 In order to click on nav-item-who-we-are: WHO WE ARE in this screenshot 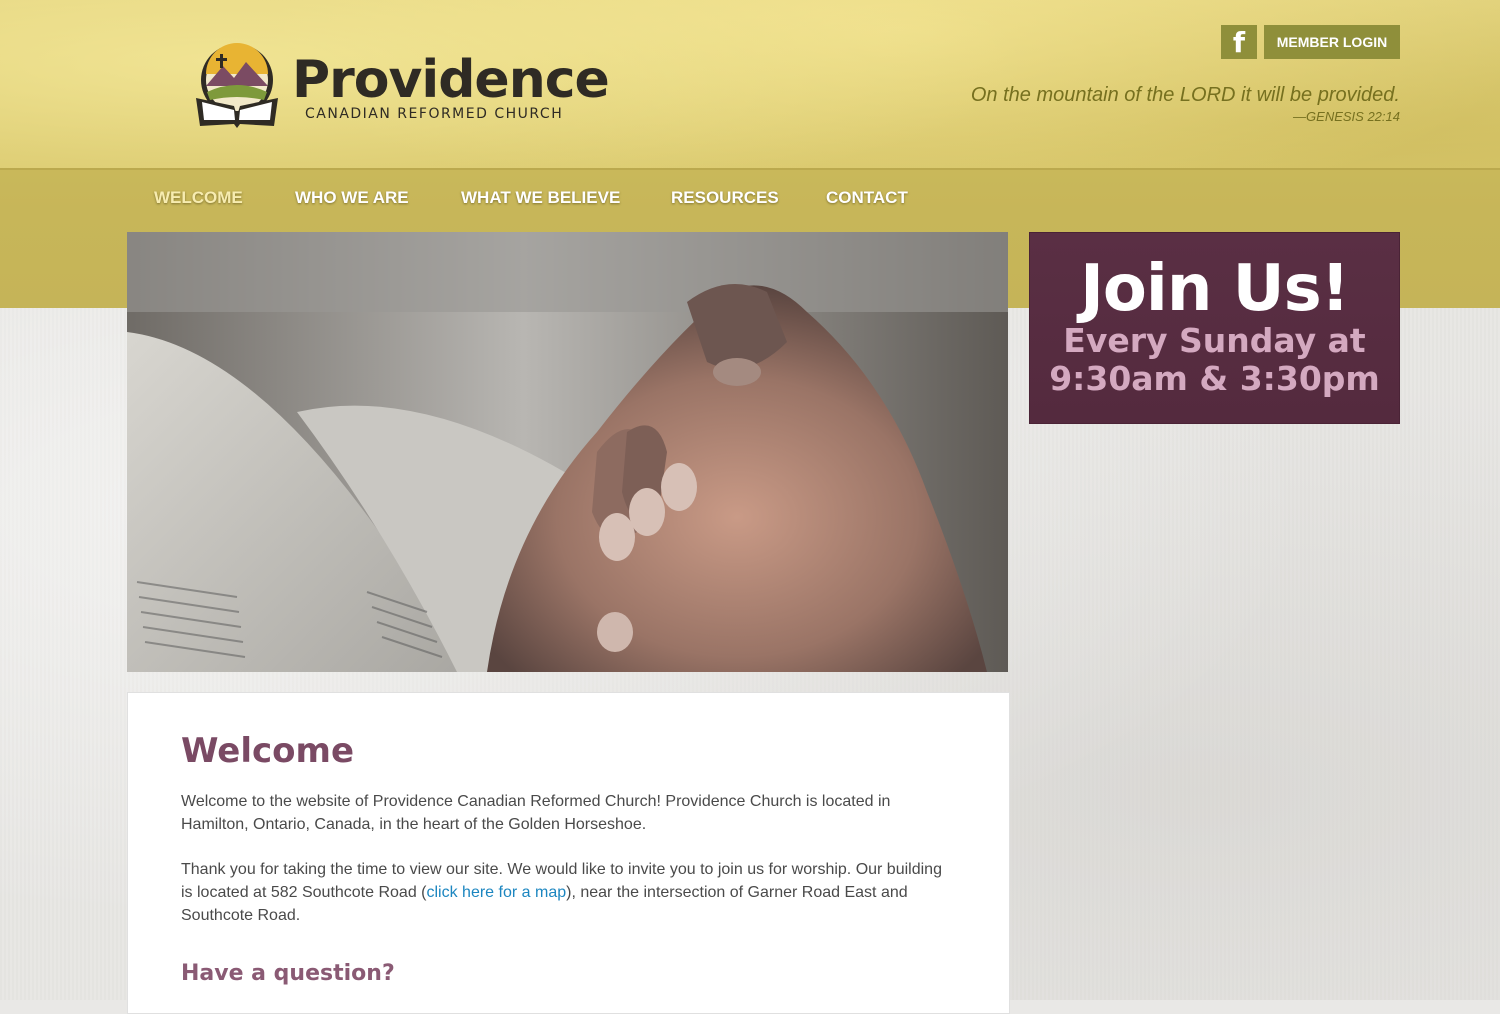, I will do `click(352, 198)`.